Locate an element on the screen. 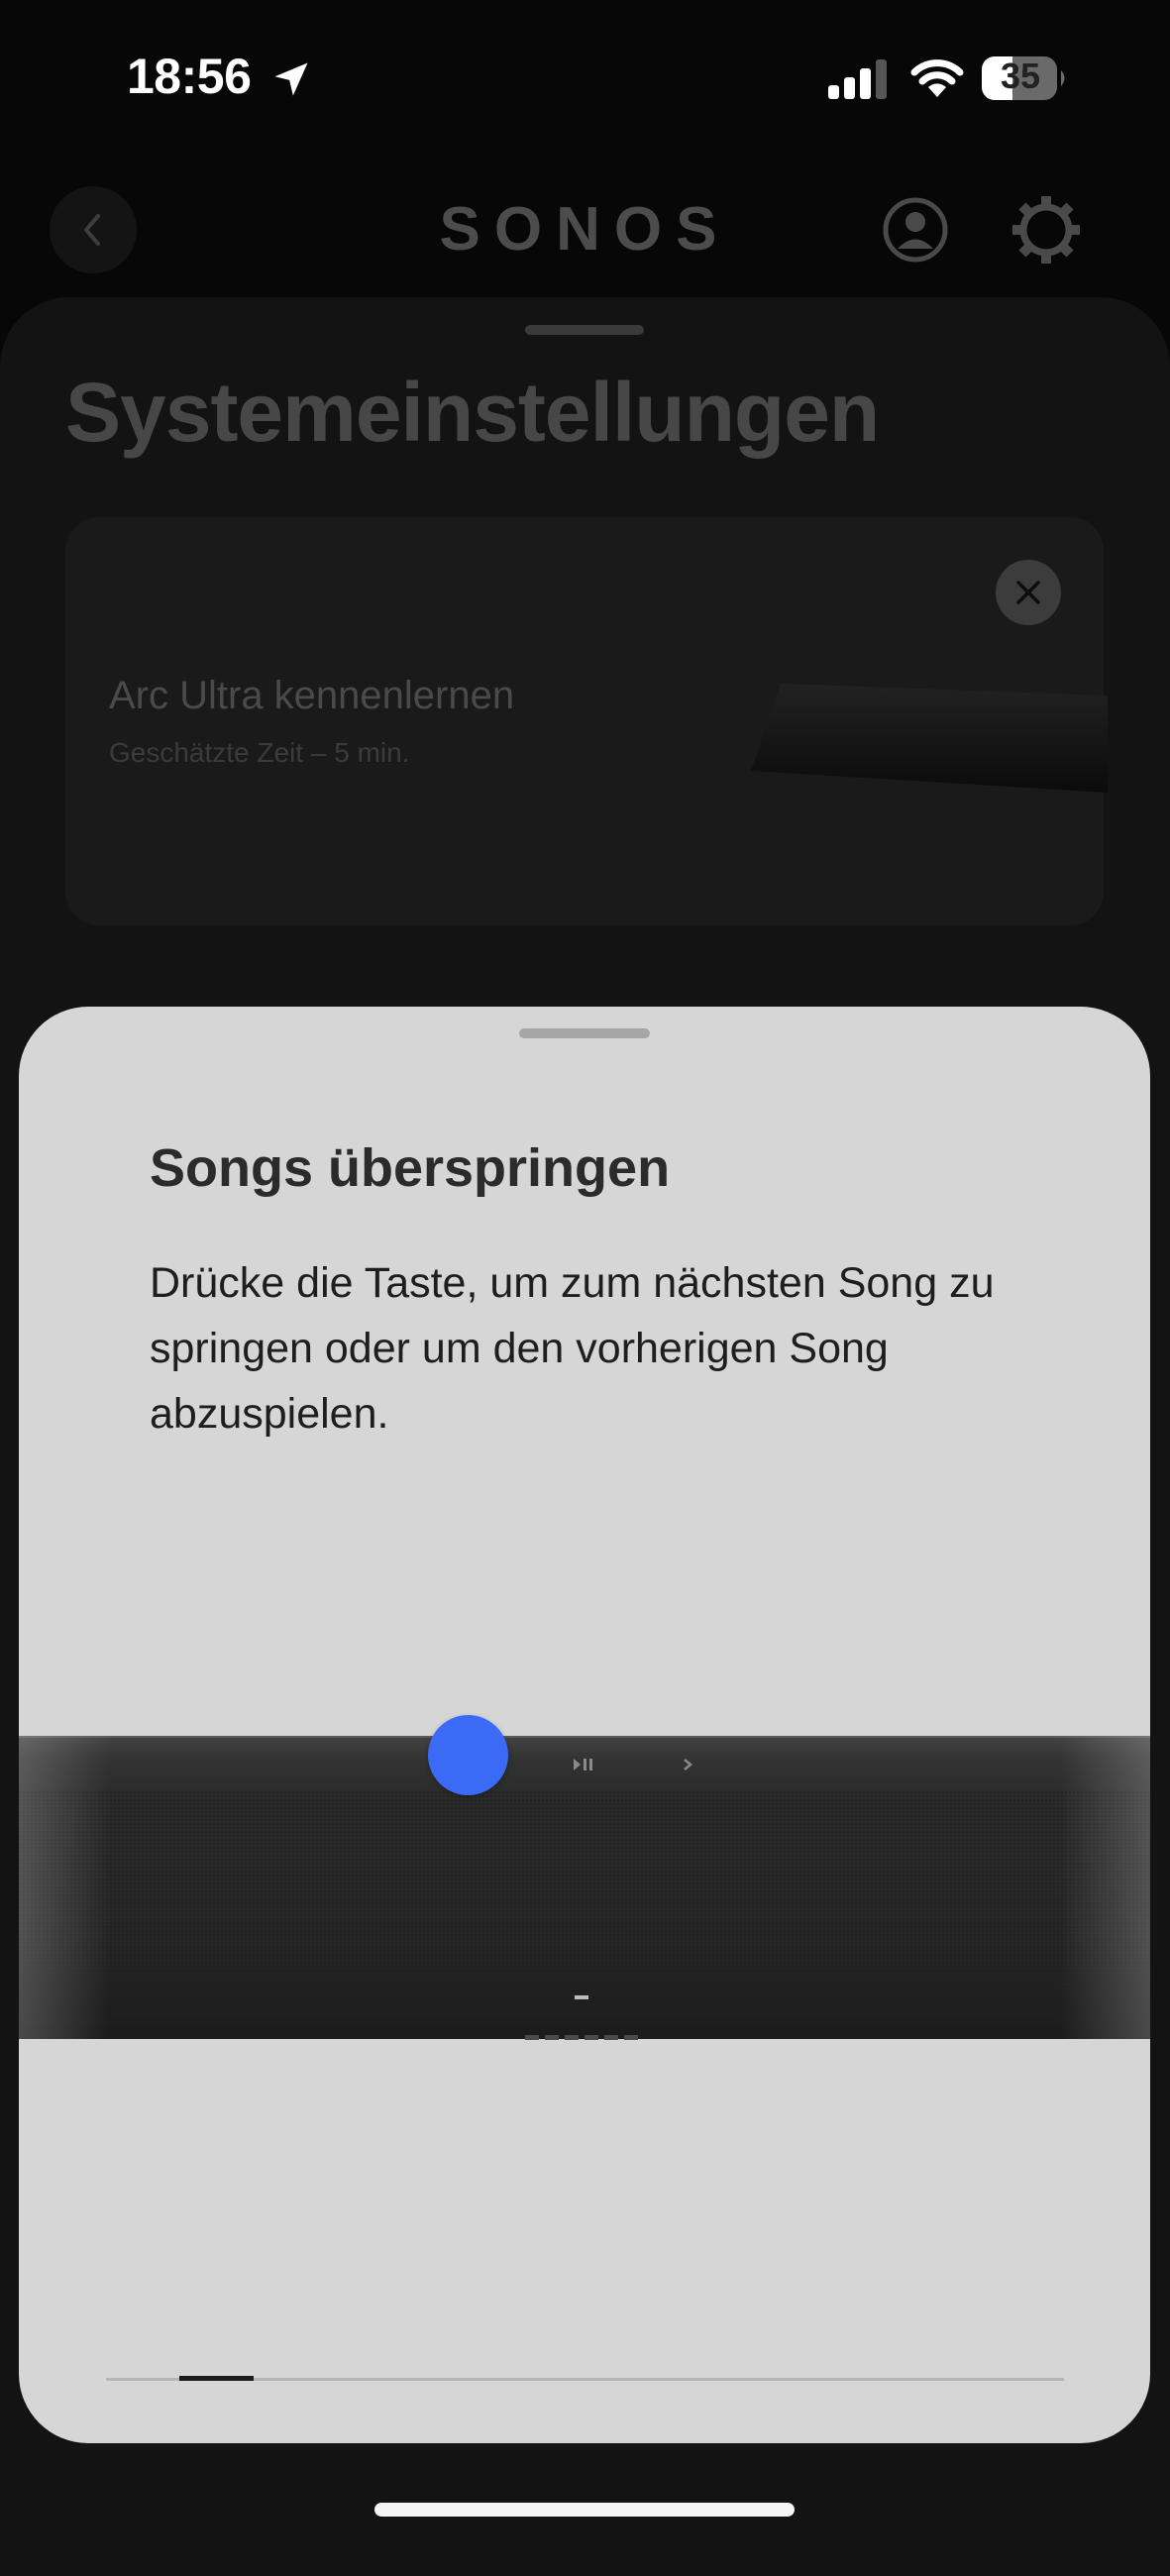 The image size is (1170, 2576). sheet-handle is located at coordinates (584, 1033).